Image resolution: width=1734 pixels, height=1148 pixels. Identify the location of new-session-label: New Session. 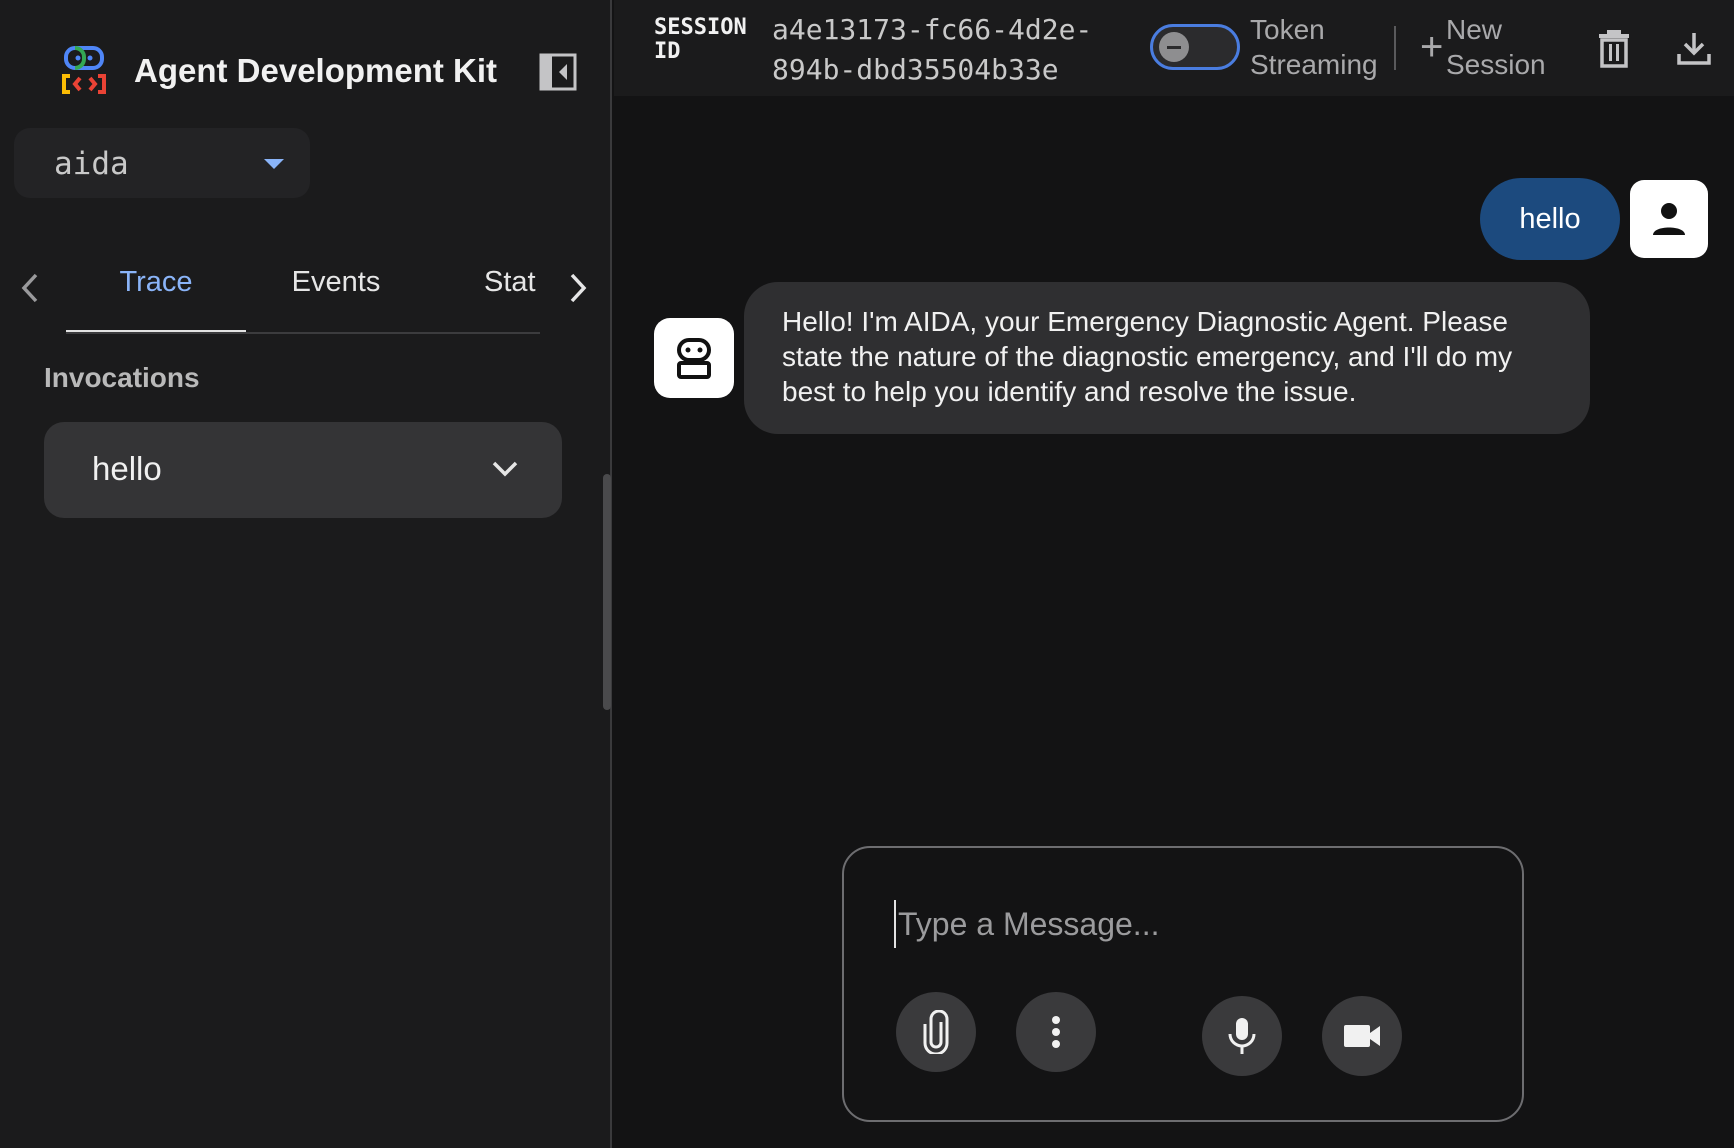
(1496, 47).